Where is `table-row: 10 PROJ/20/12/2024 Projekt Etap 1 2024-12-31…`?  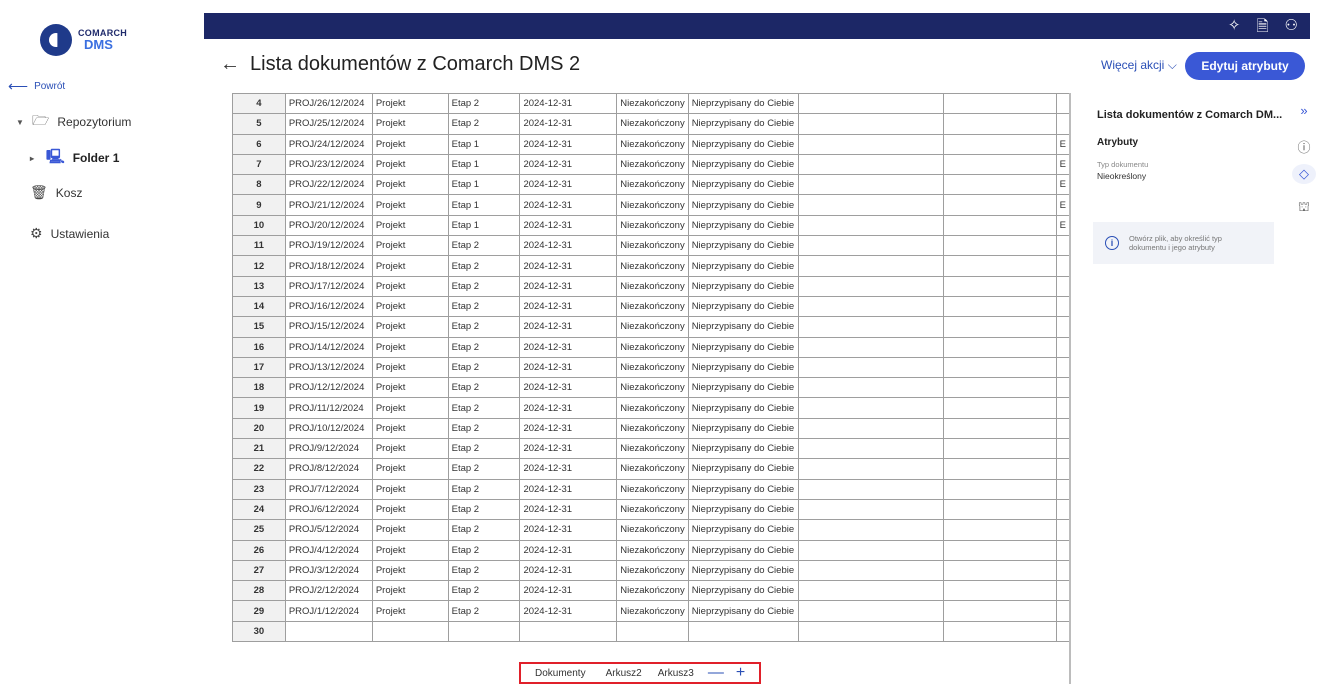
table-row: 10 PROJ/20/12/2024 Projekt Etap 1 2024-12-31… is located at coordinates (651, 225).